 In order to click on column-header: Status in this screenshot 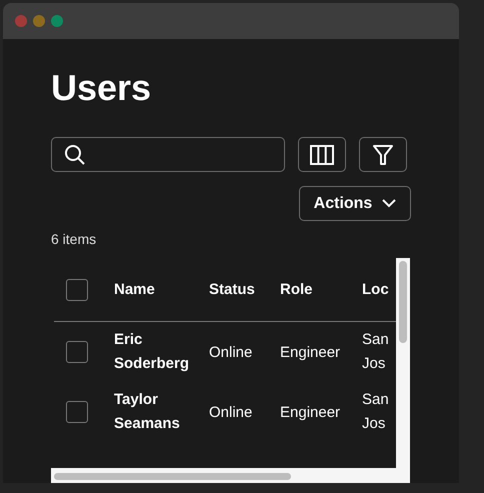, I will do `click(232, 289)`.